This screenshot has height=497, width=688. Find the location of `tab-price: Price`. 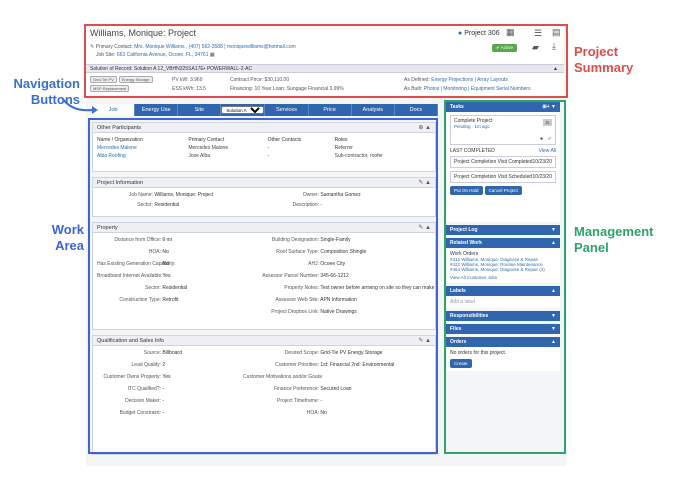

tab-price: Price is located at coordinates (330, 110).